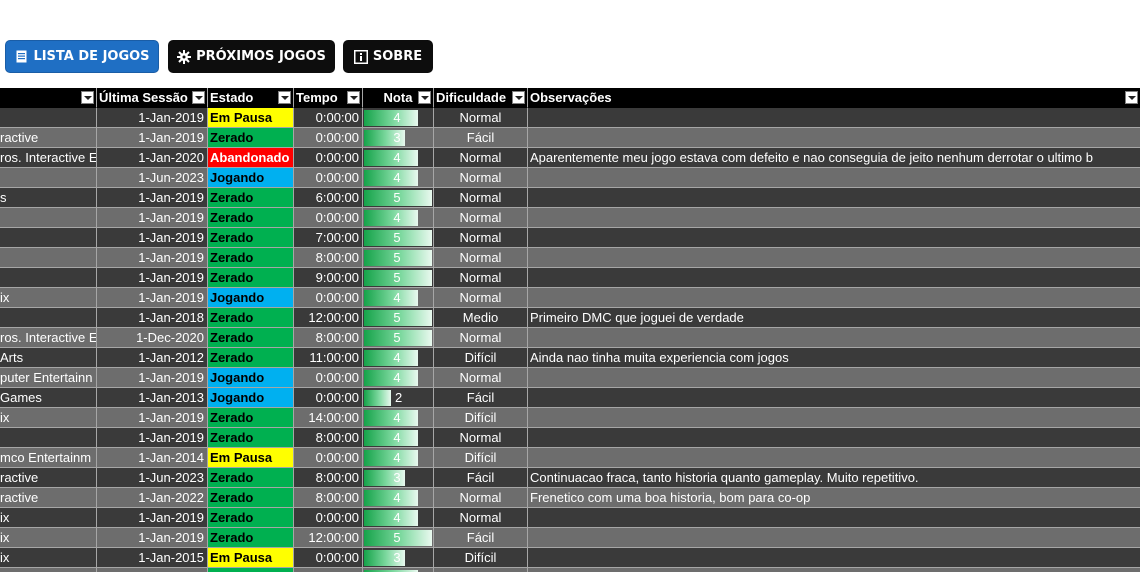  What do you see at coordinates (152, 458) in the screenshot?
I see `cell-ultima-sessao: 1-Jan-2014` at bounding box center [152, 458].